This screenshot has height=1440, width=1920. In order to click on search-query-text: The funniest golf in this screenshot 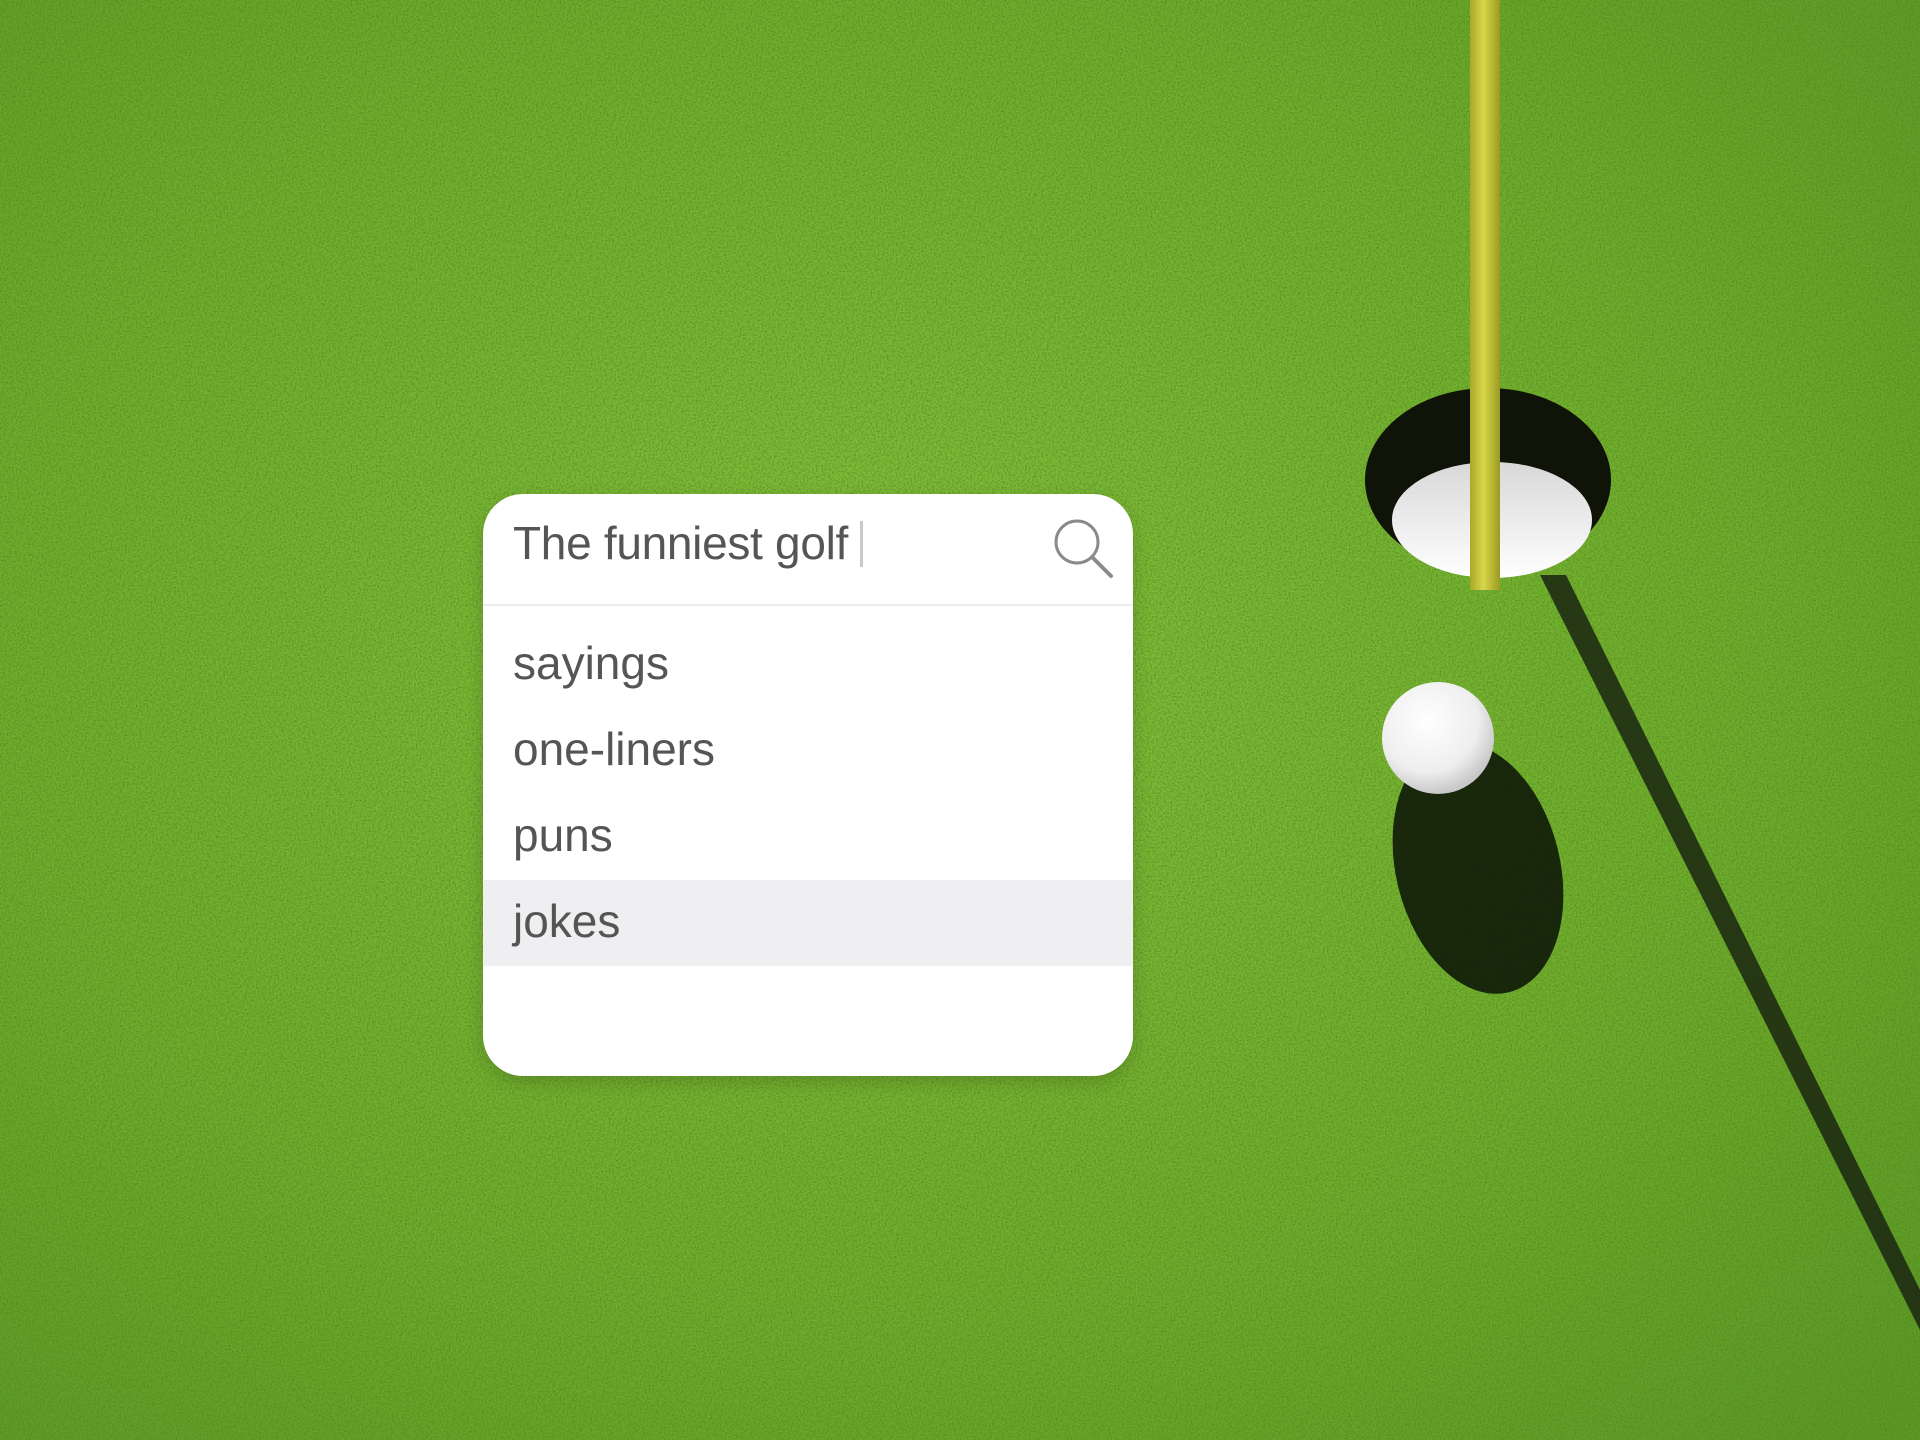, I will do `click(681, 543)`.